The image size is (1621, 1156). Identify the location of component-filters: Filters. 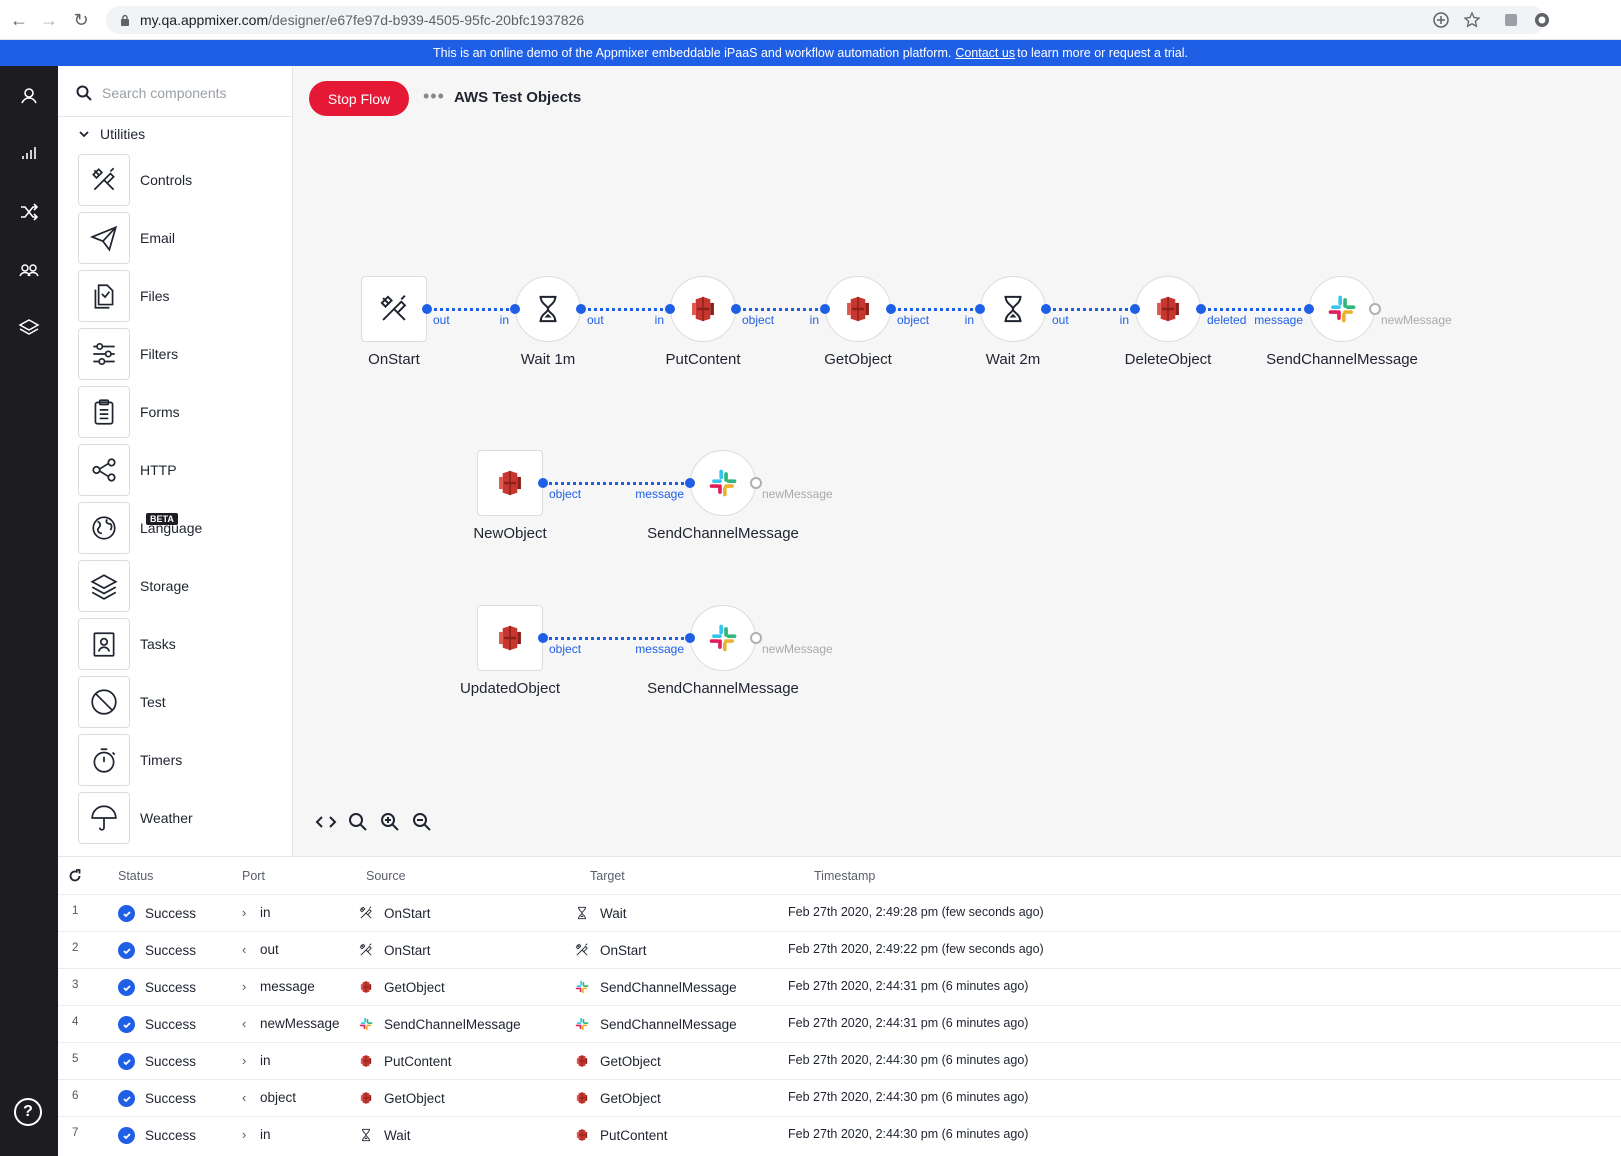
(128, 354).